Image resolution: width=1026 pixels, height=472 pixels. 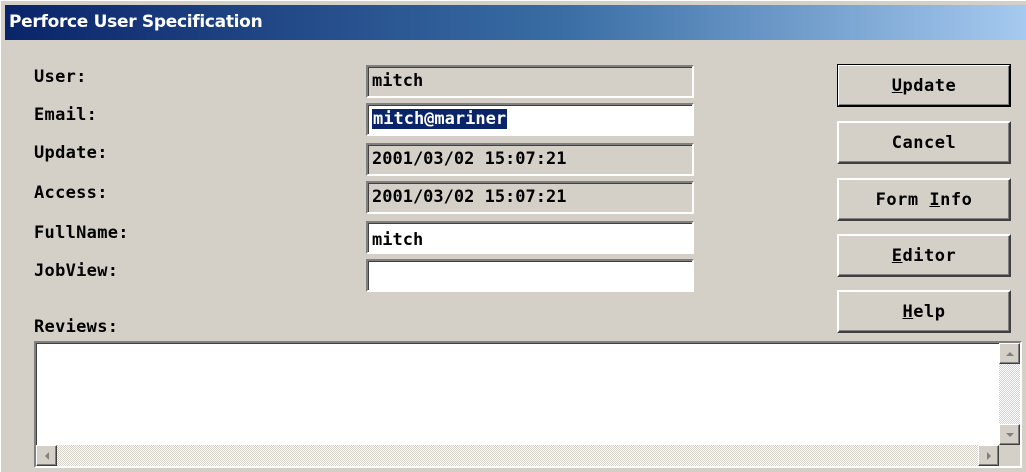 I want to click on update-button: Update, so click(x=924, y=85).